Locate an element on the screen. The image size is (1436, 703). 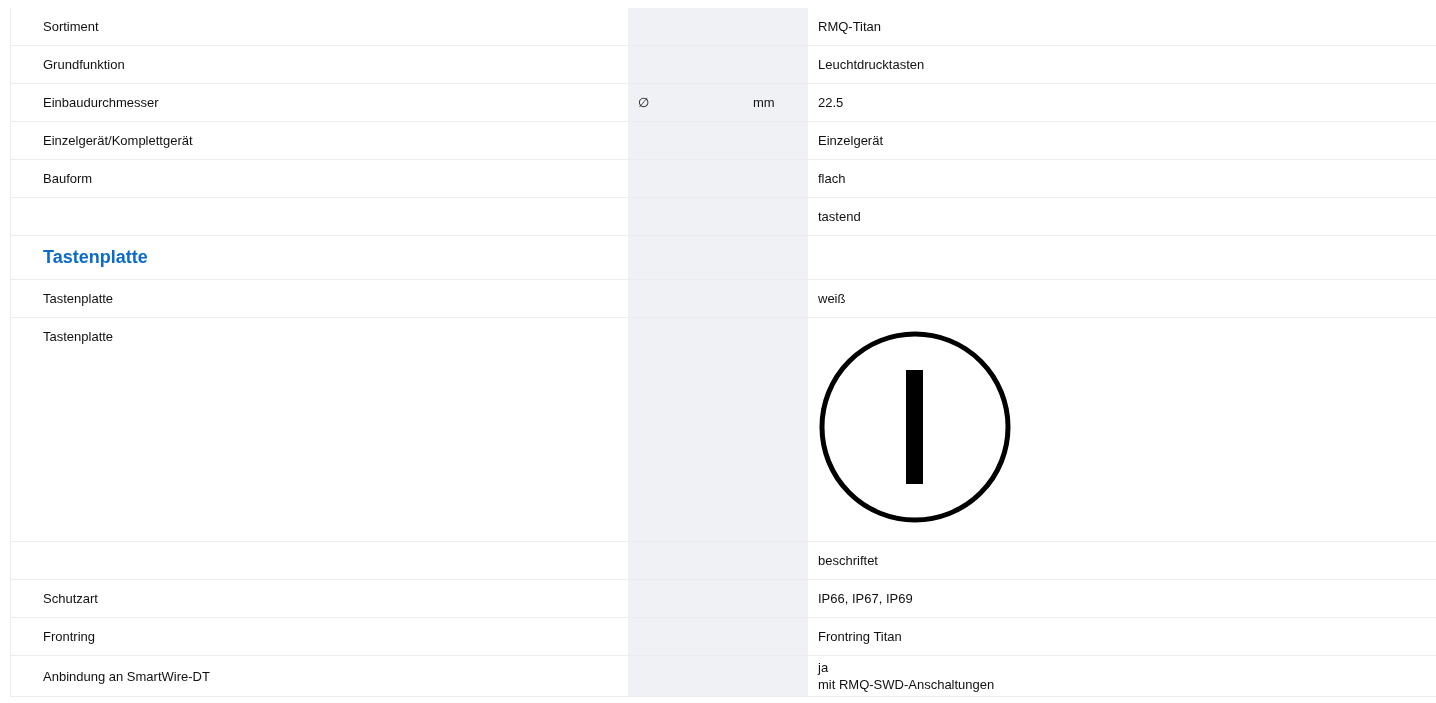
table-cell: Leuchtdrucktasten is located at coordinates (1122, 65).